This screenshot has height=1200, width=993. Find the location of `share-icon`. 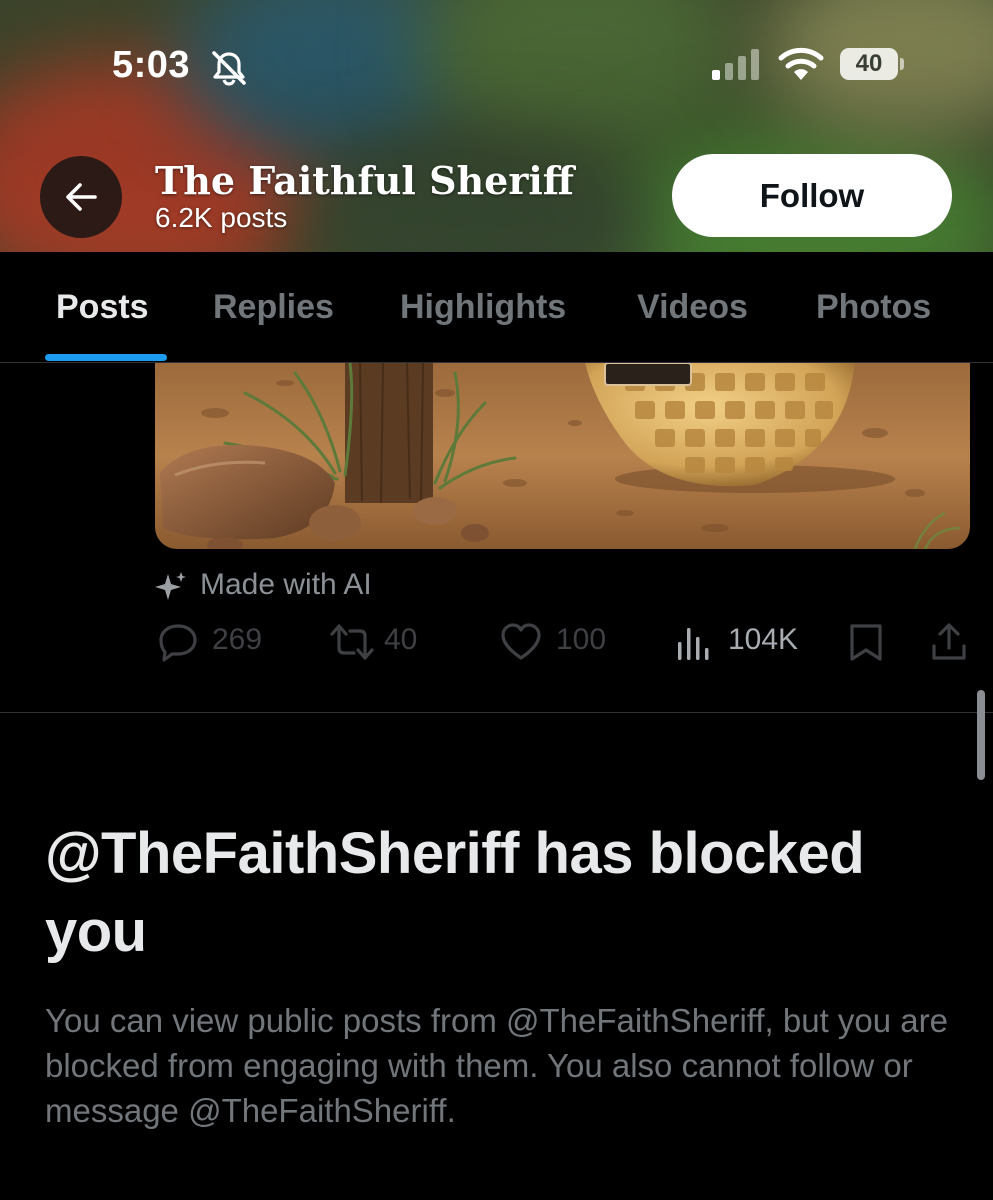

share-icon is located at coordinates (949, 641).